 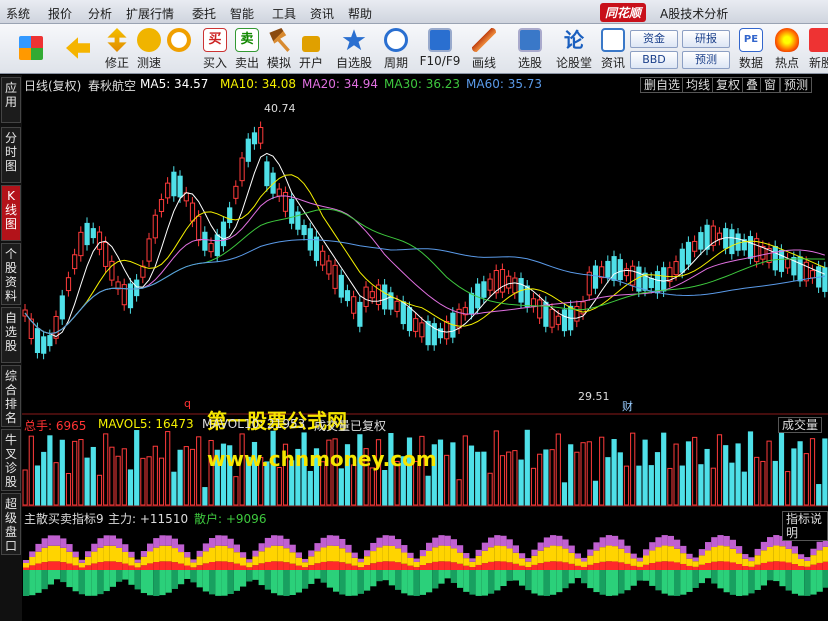 What do you see at coordinates (354, 49) in the screenshot?
I see `watchlist-button: 自选股` at bounding box center [354, 49].